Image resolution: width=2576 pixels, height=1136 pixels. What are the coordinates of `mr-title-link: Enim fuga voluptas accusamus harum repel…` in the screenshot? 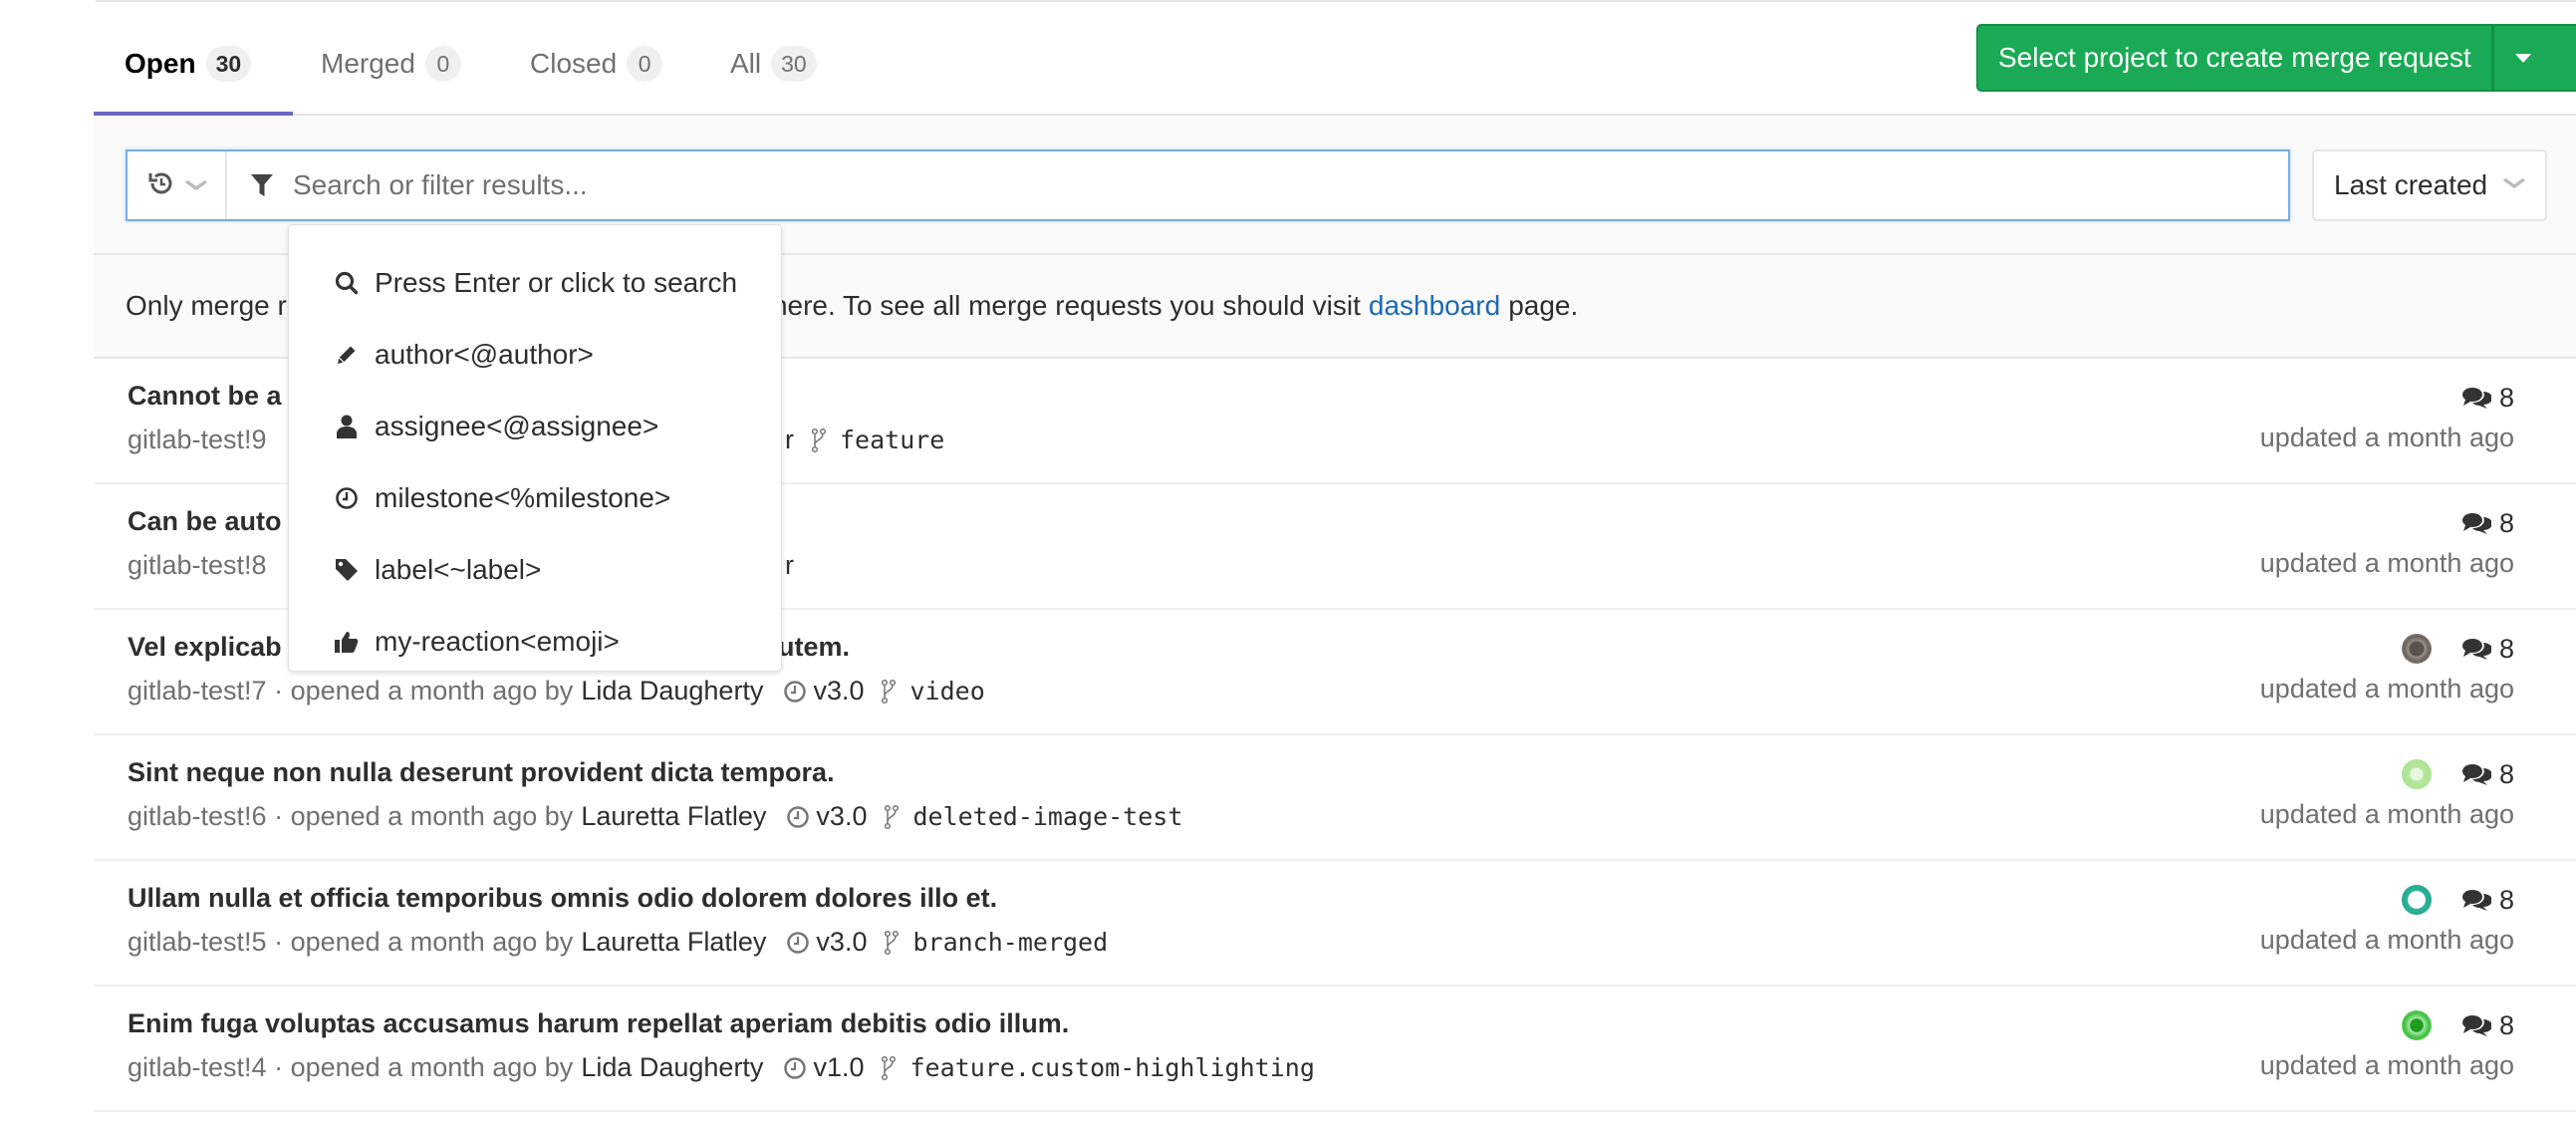 It's located at (598, 1024).